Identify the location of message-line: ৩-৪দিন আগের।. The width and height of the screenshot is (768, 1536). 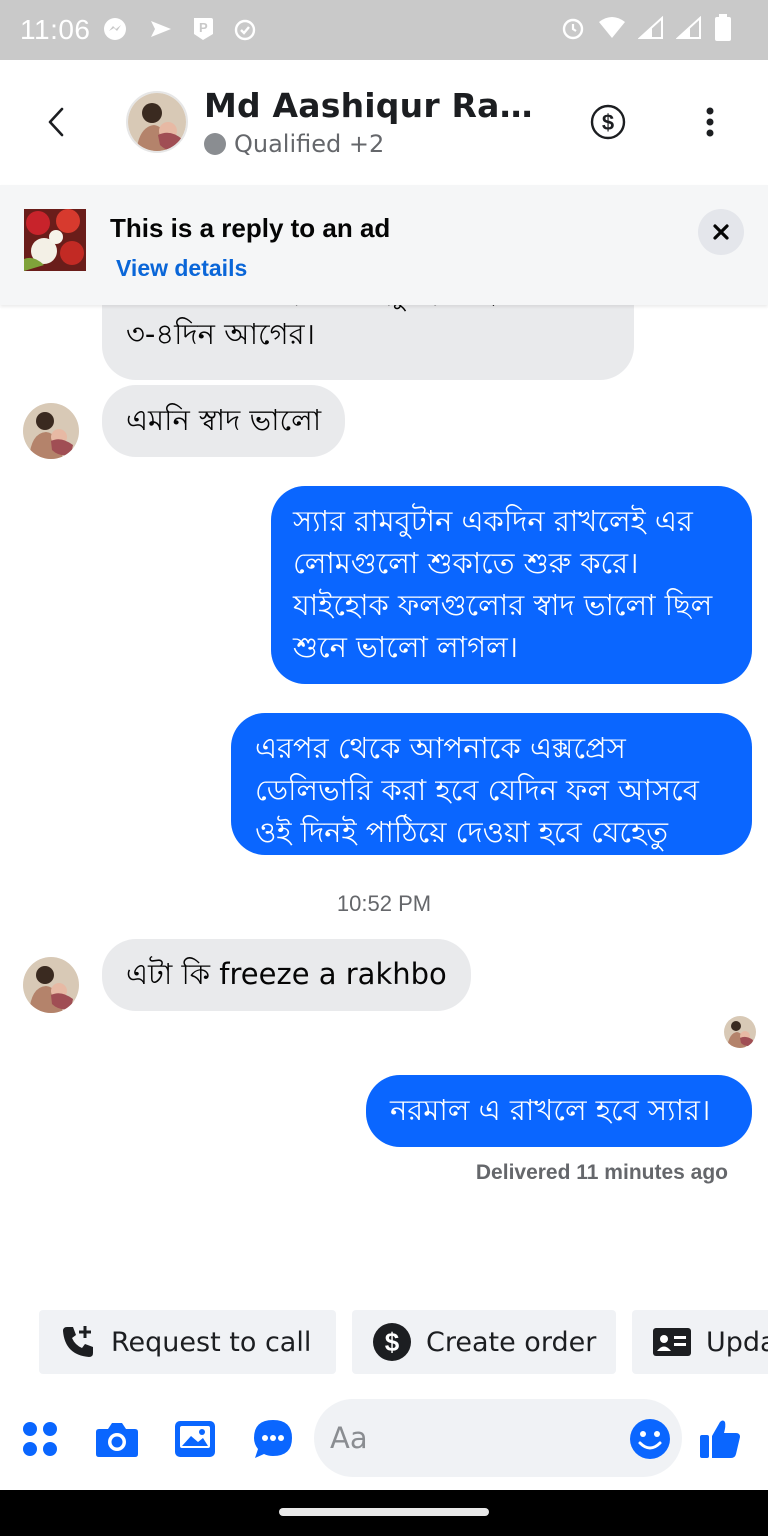
(221, 334).